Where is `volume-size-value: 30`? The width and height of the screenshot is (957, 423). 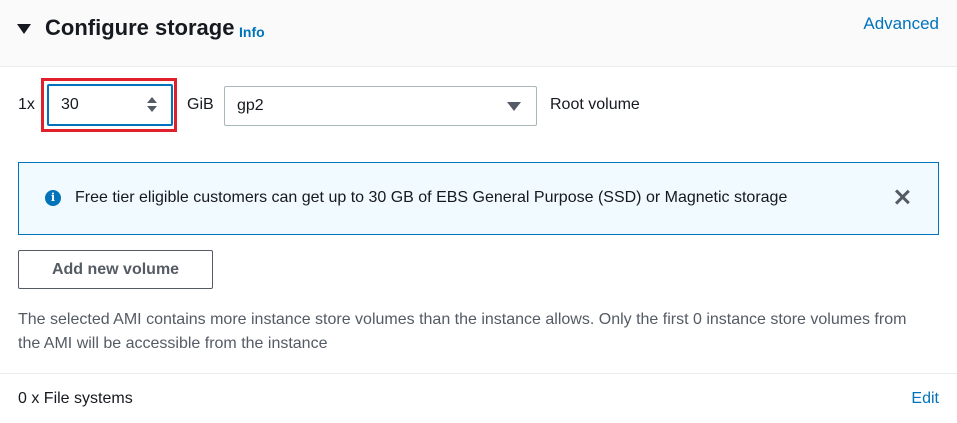 volume-size-value: 30 is located at coordinates (70, 104).